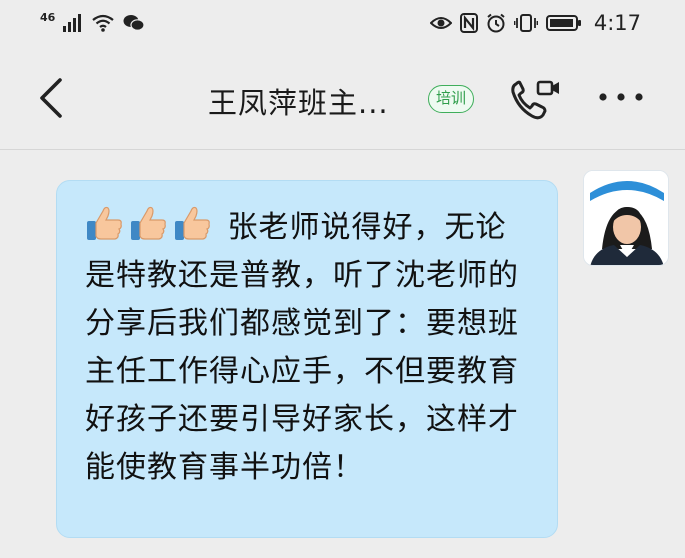 The image size is (685, 558). I want to click on thumbs-up-emoji-row, so click(156, 225).